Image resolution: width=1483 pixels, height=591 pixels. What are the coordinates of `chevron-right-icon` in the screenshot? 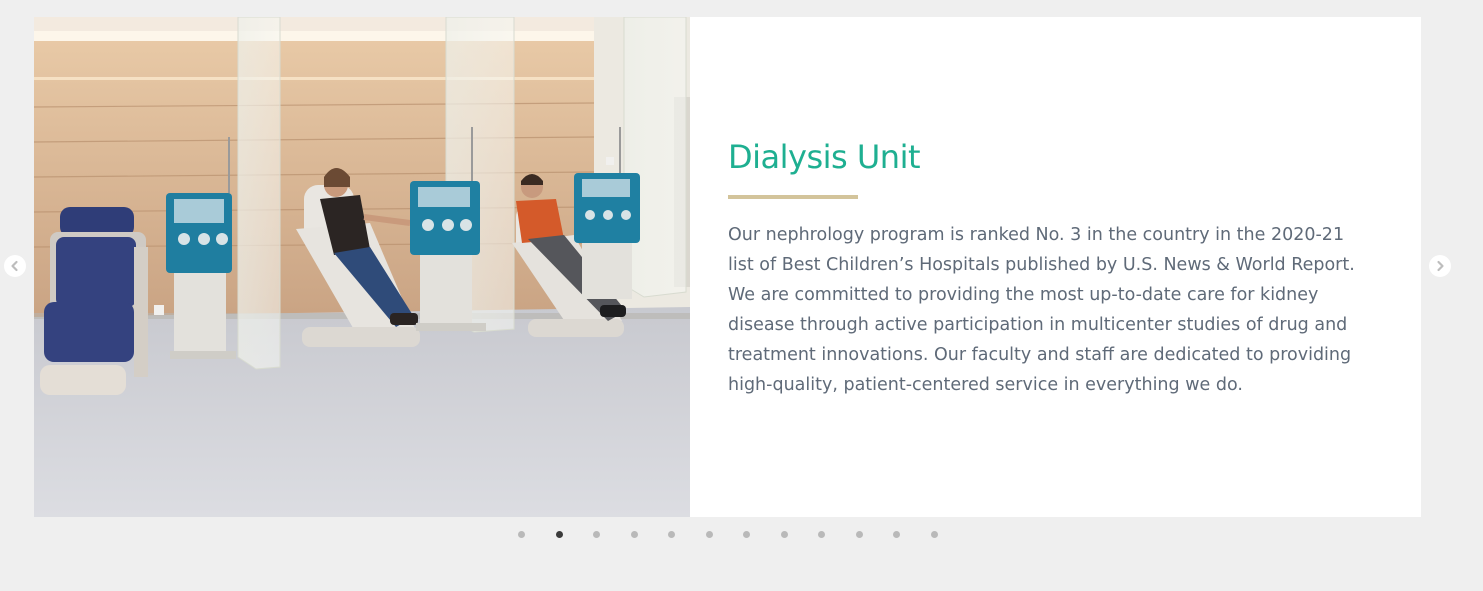 It's located at (1440, 266).